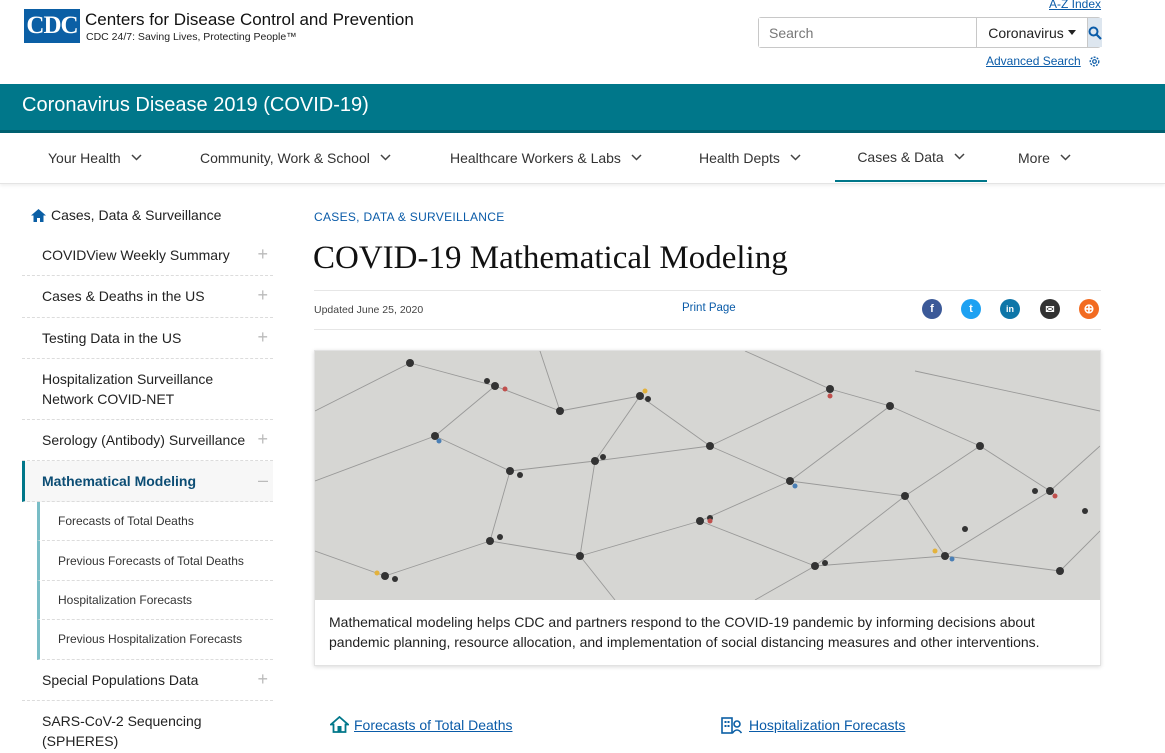 The width and height of the screenshot is (1165, 753). Describe the element at coordinates (1033, 61) in the screenshot. I see `advanced-search-link: Advanced Search` at that location.